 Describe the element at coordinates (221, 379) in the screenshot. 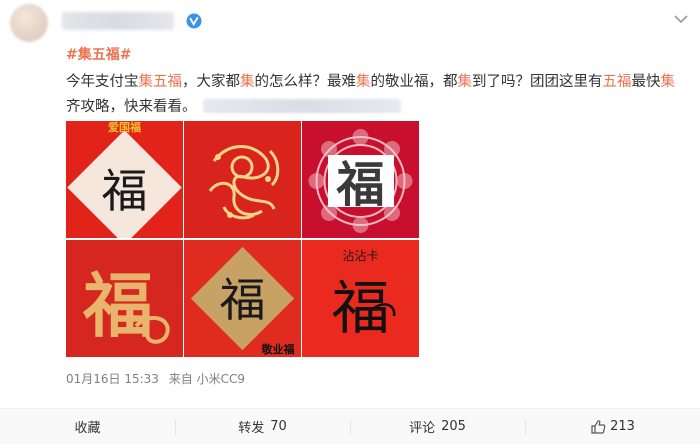

I see `source-device: 小米CC9` at that location.